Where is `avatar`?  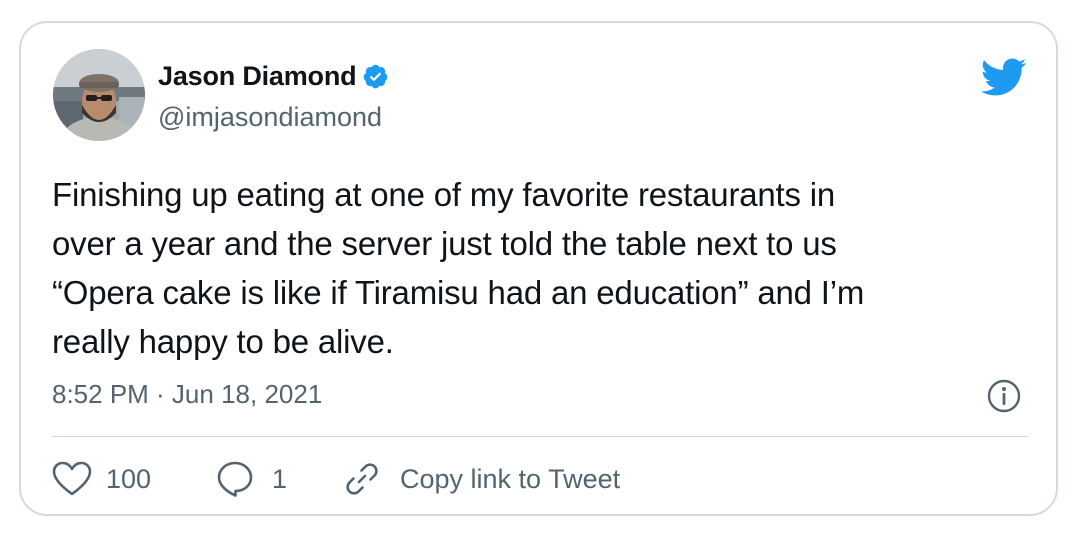
avatar is located at coordinates (99, 95).